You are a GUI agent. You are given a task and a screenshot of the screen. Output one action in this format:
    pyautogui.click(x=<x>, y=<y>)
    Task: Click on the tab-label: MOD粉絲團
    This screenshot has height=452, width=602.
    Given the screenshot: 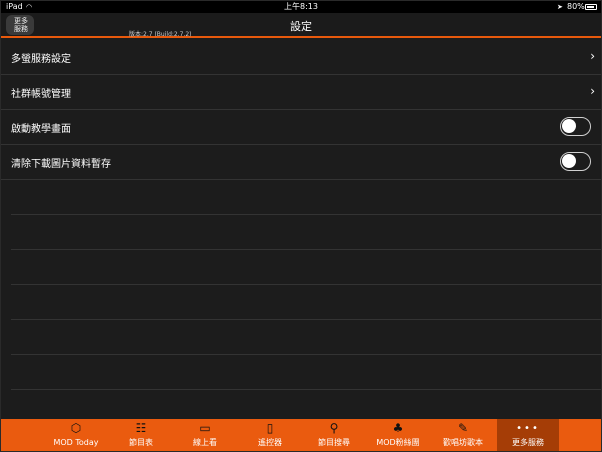 What is the action you would take?
    pyautogui.click(x=398, y=442)
    